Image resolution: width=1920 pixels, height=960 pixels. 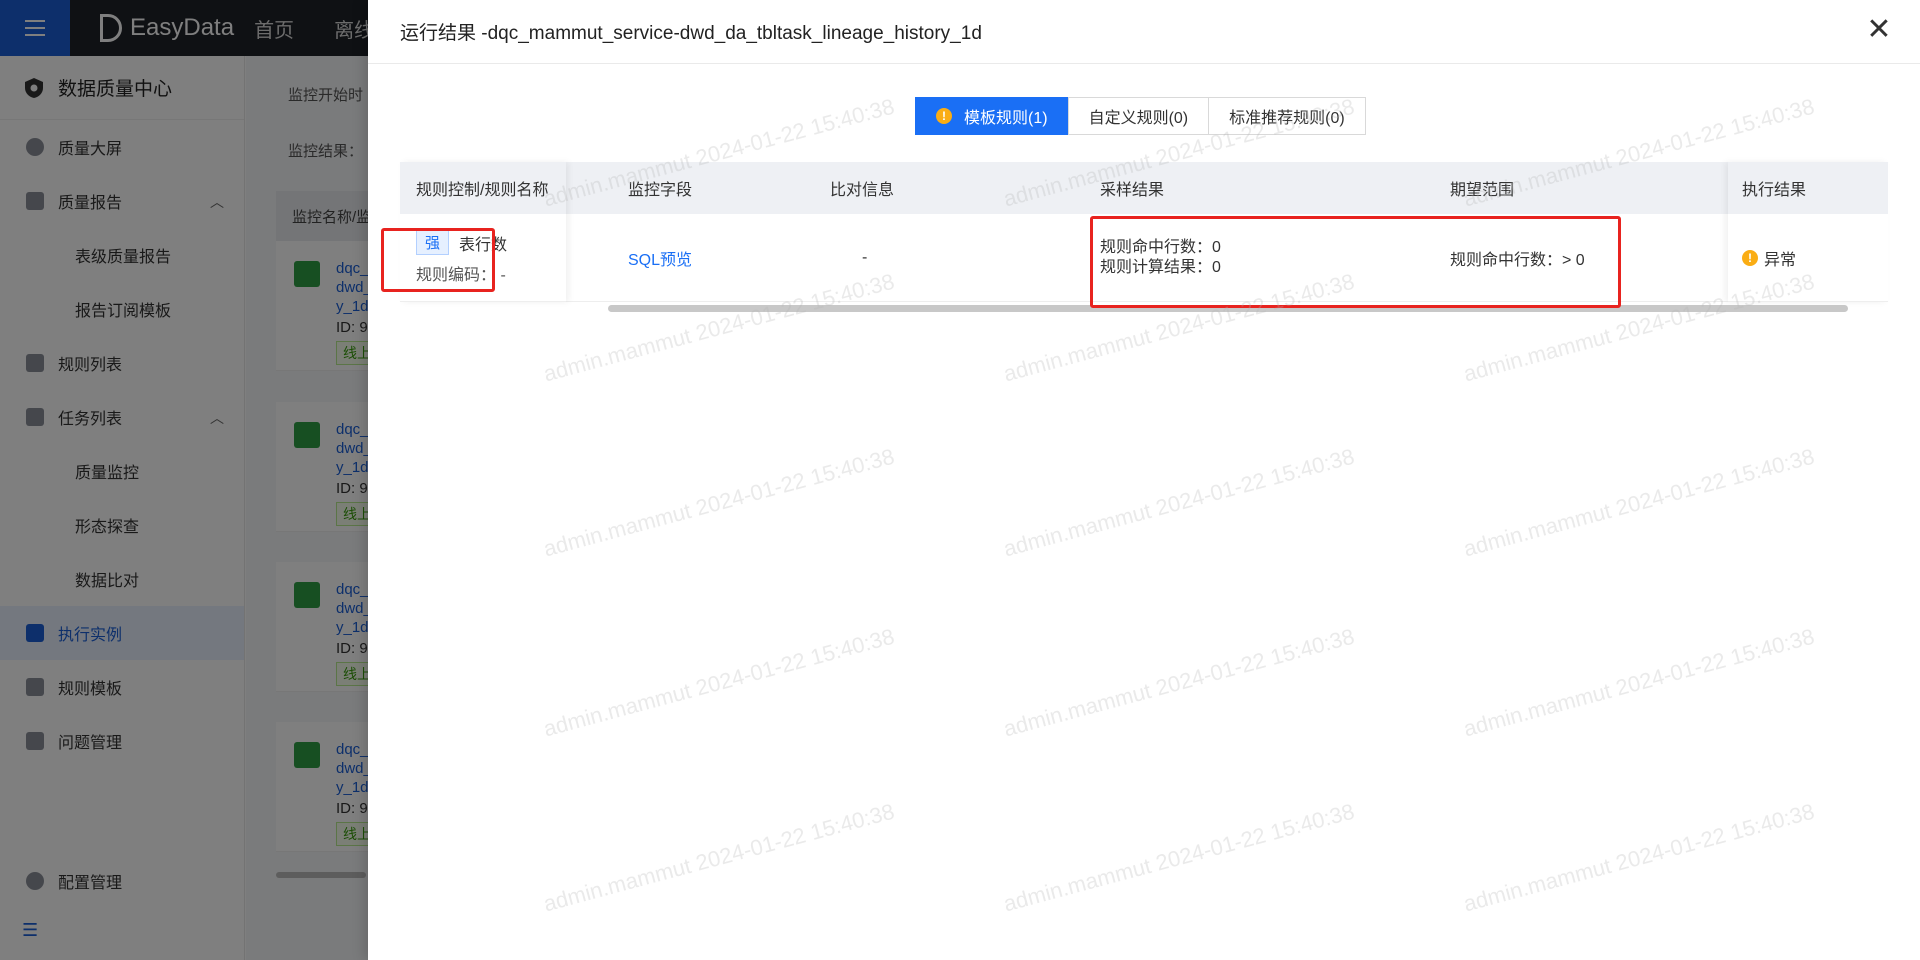 I want to click on tab-standard-rules: 标准推荐规则(0), so click(x=1287, y=116).